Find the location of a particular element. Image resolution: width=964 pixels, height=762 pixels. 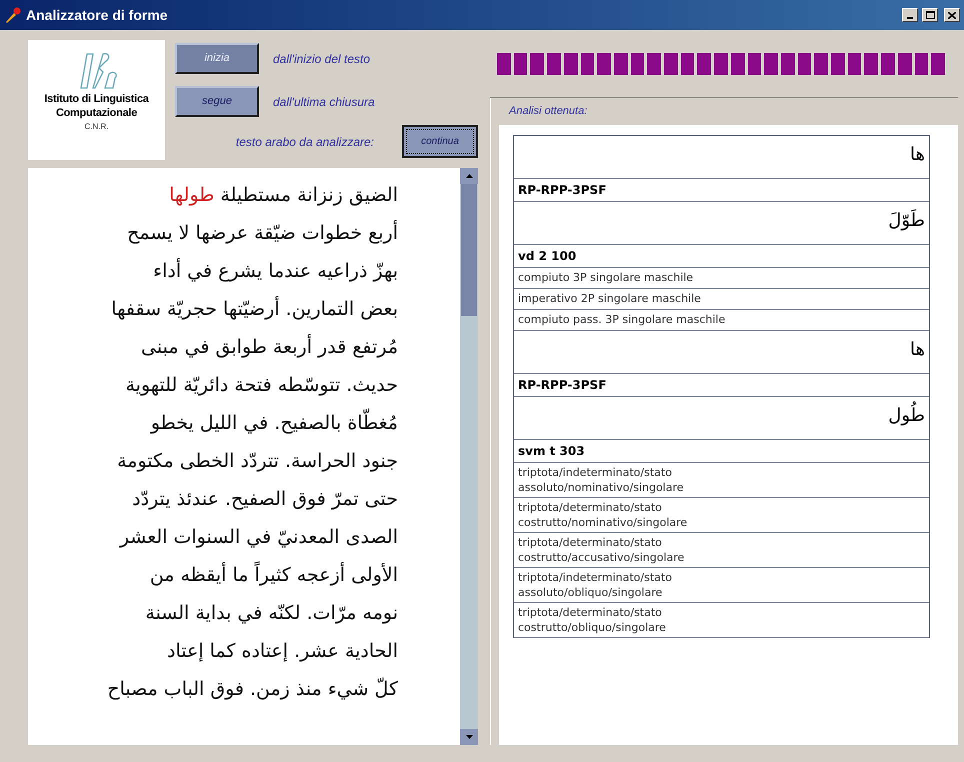

logo-text: Computazionale is located at coordinates (97, 113).